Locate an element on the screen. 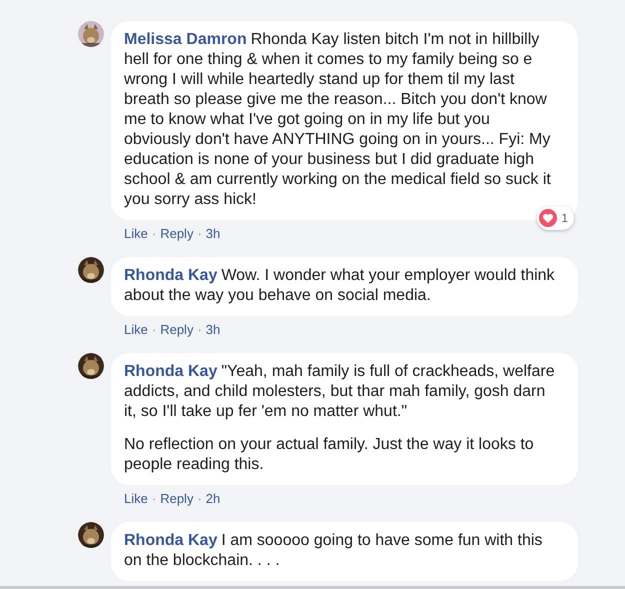 The width and height of the screenshot is (625, 589). author-link: Melissa Damron is located at coordinates (185, 39).